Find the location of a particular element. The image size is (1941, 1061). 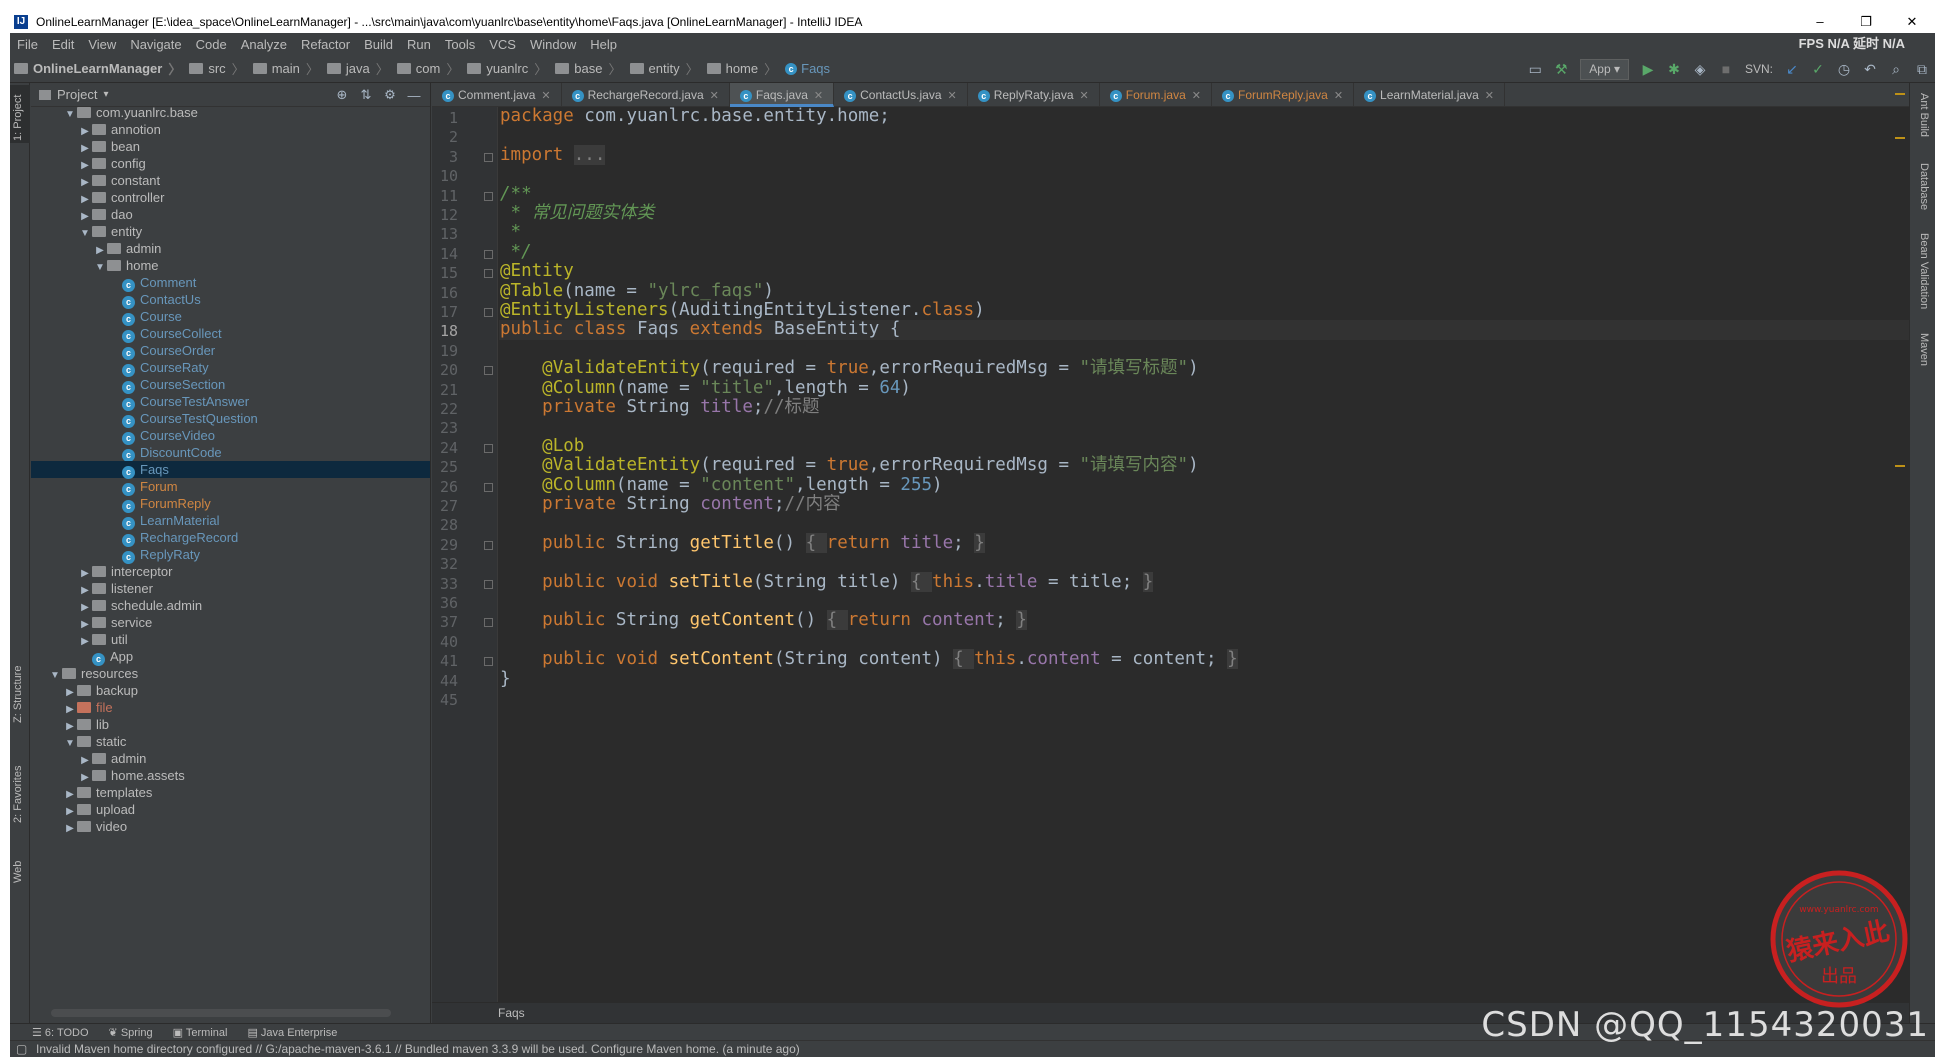

project-panel-title: Project is located at coordinates (77, 94).